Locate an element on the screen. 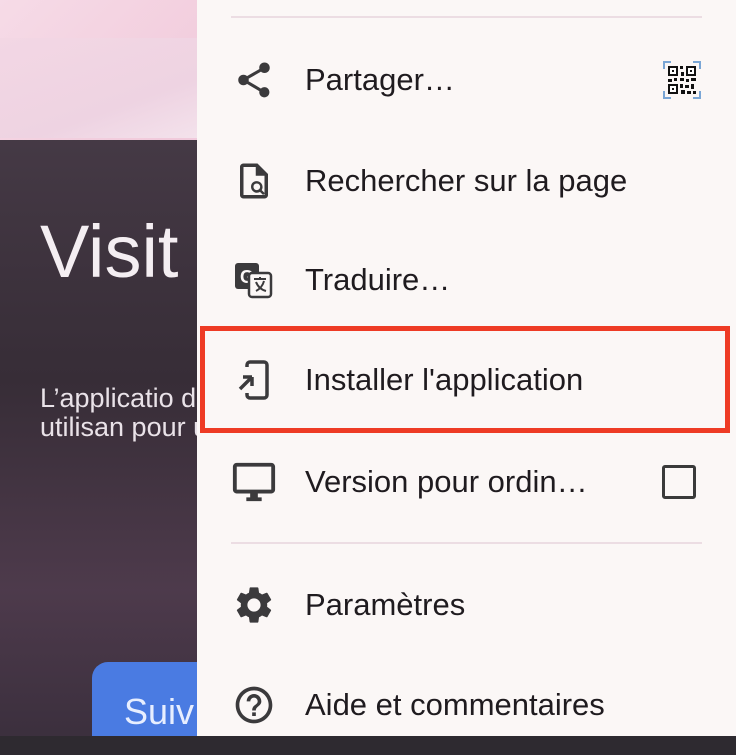 Image resolution: width=736 pixels, height=755 pixels. gear-icon is located at coordinates (254, 605).